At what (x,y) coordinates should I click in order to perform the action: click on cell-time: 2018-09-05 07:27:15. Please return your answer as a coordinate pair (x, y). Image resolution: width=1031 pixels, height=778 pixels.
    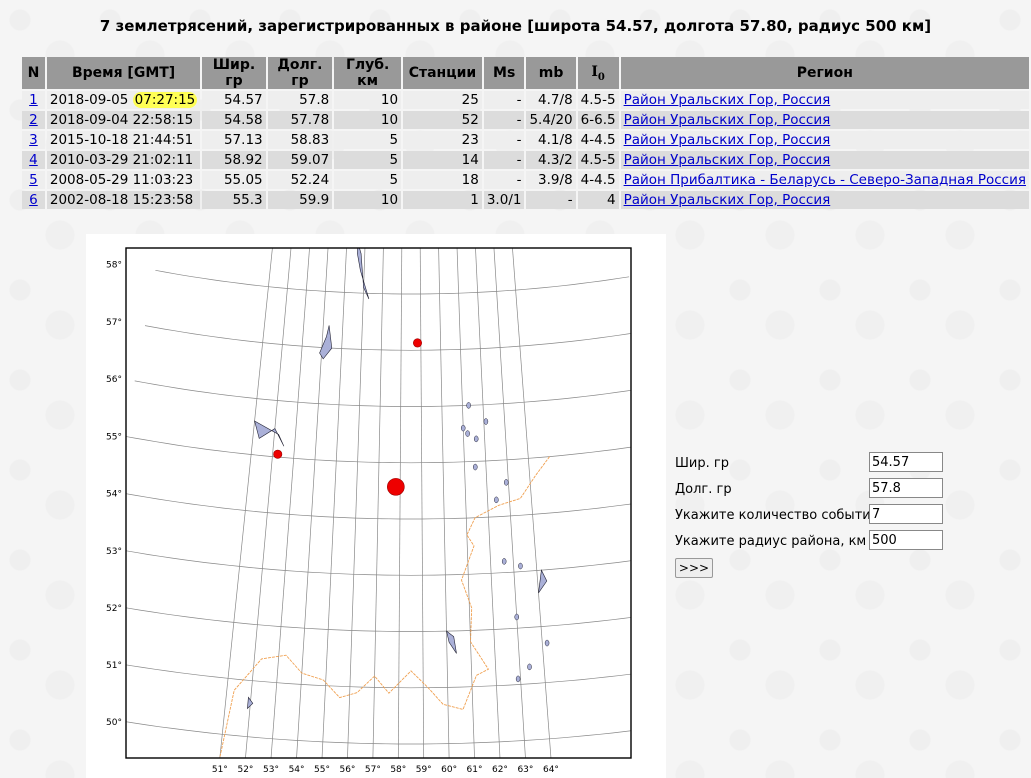
    Looking at the image, I should click on (123, 100).